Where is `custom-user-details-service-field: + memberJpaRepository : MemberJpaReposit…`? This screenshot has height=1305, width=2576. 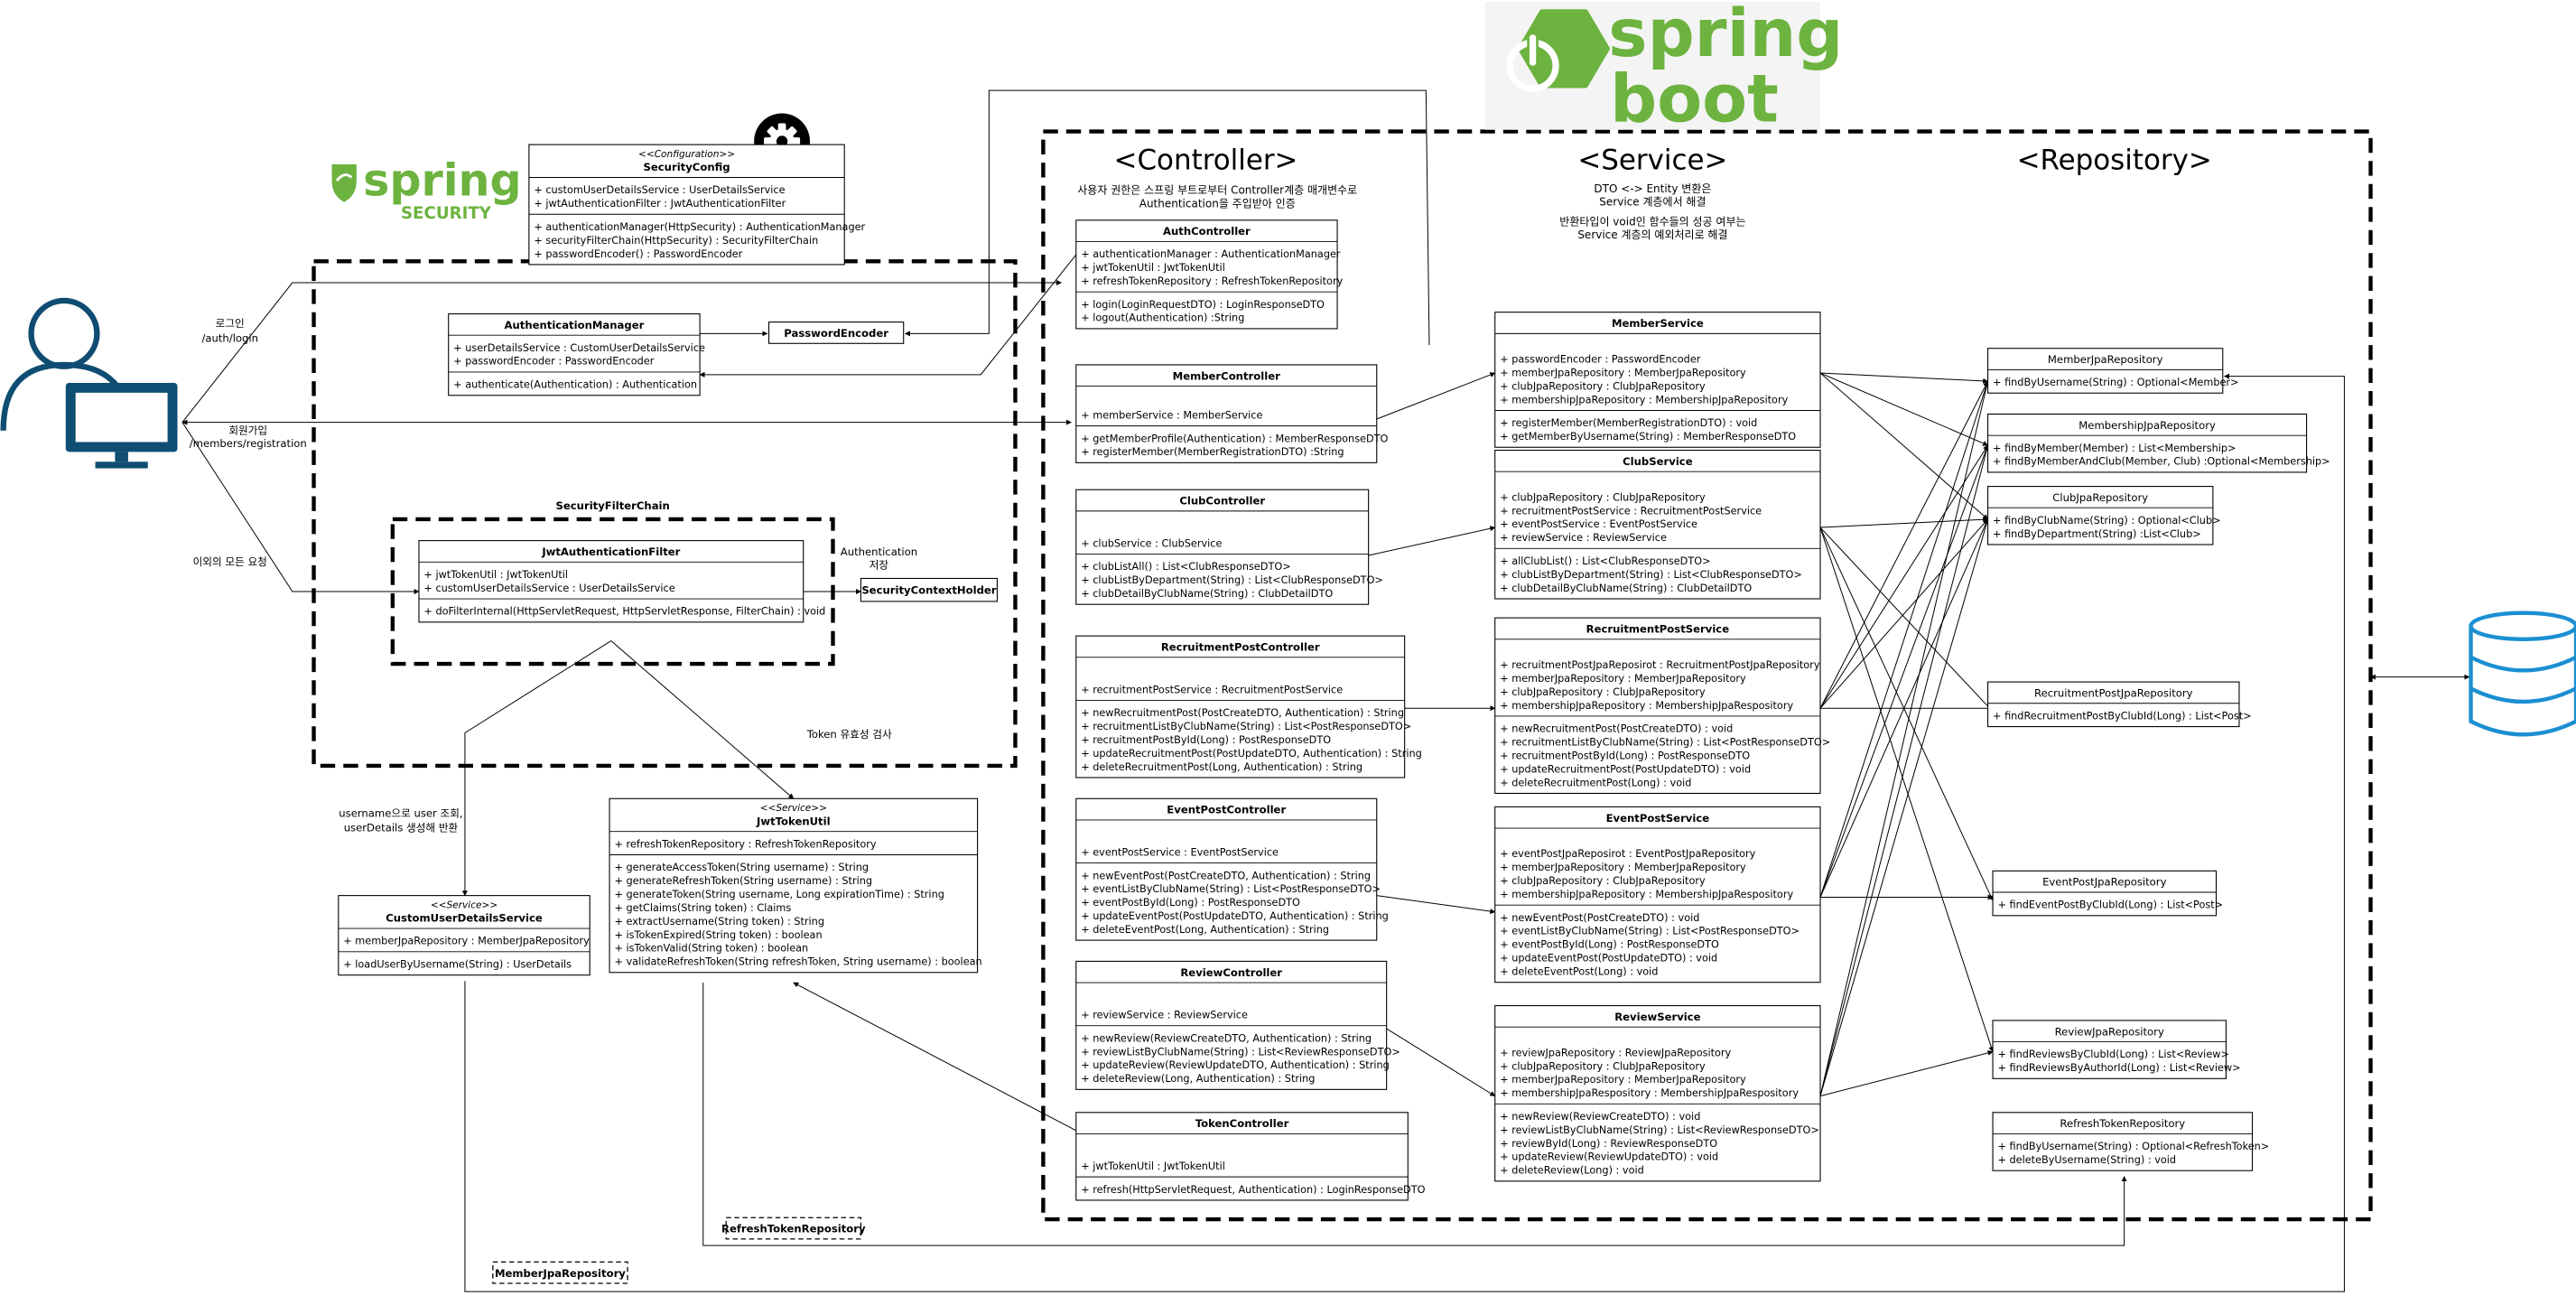 custom-user-details-service-field: + memberJpaRepository : MemberJpaReposit… is located at coordinates (466, 941).